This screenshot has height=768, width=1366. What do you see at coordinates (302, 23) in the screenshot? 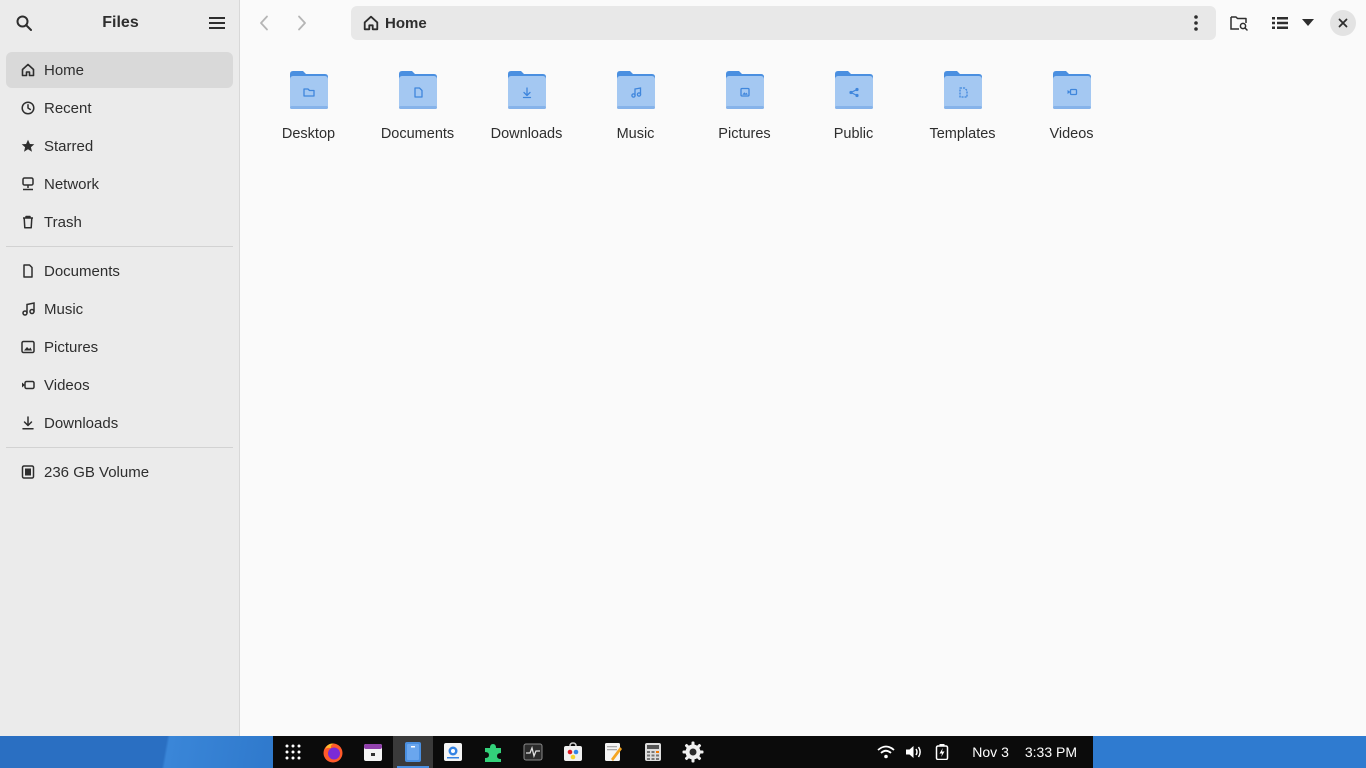
I see `forward-button` at bounding box center [302, 23].